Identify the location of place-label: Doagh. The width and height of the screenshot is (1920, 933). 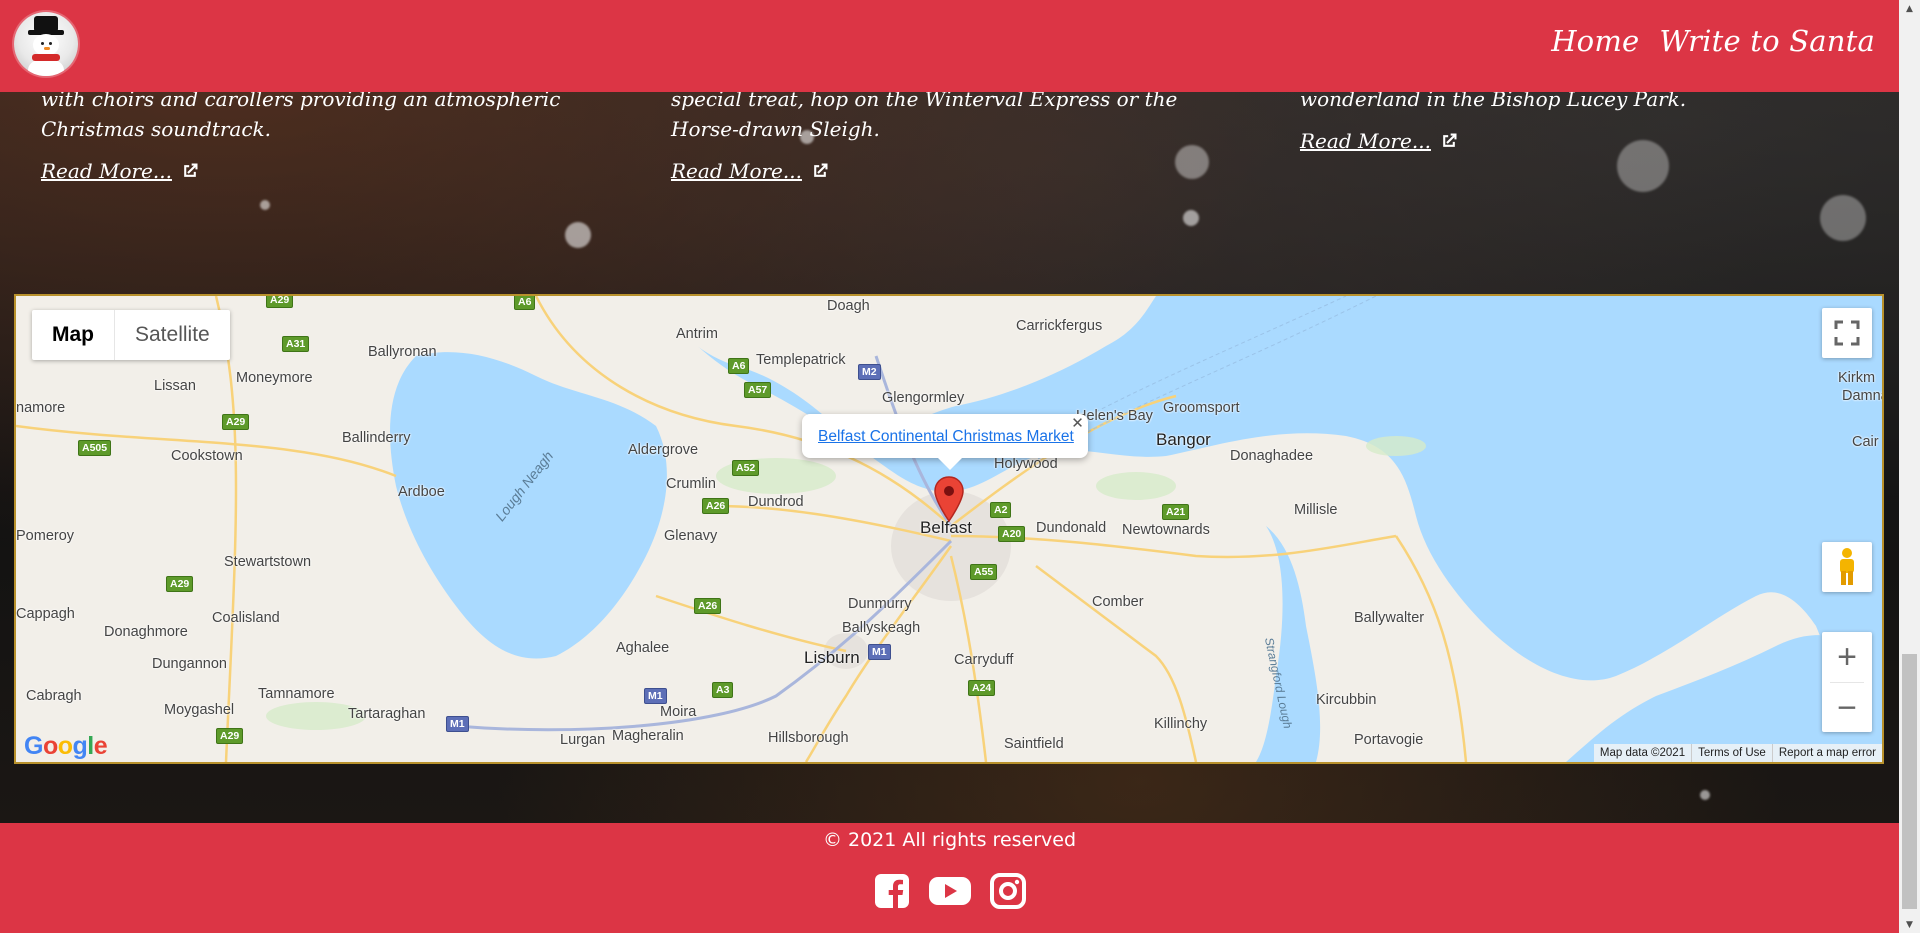
(848, 306).